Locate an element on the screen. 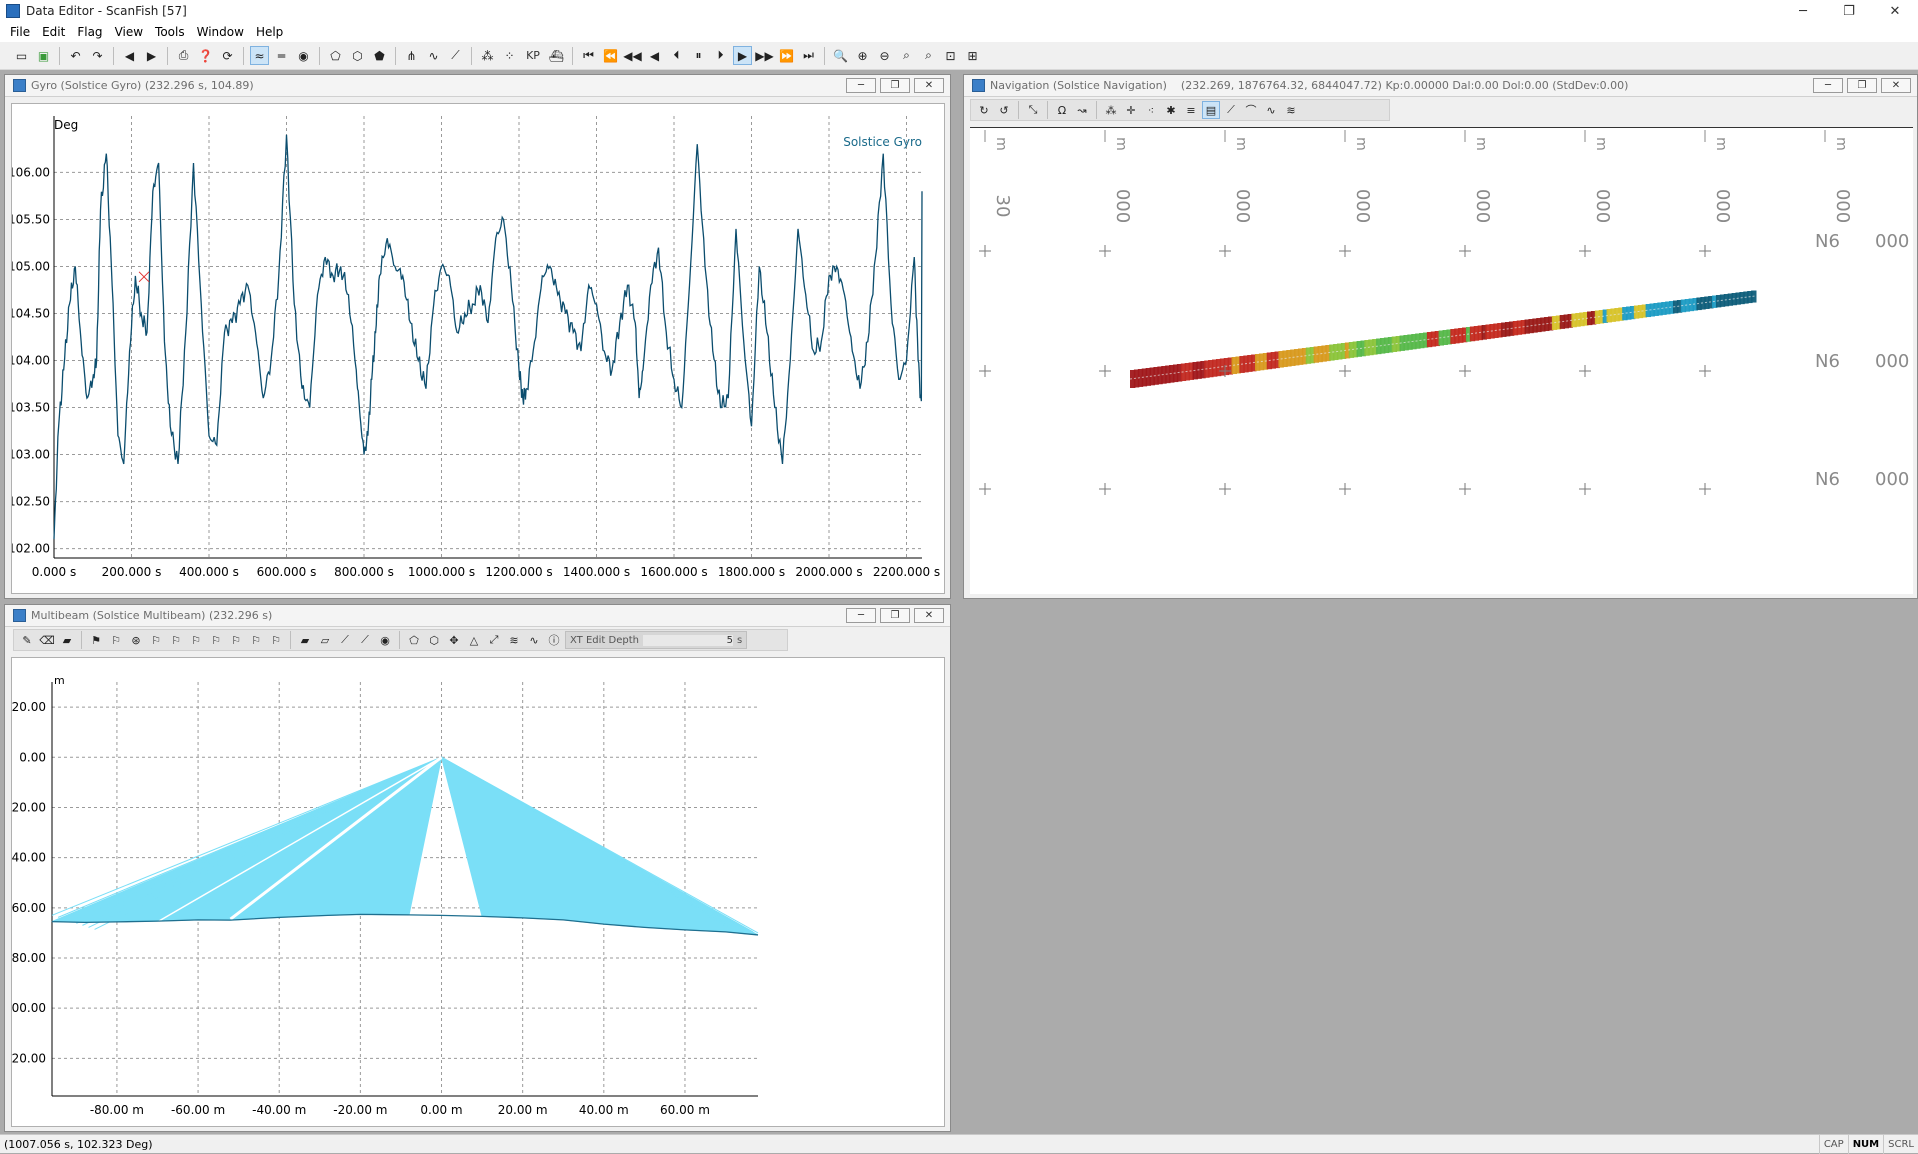 This screenshot has height=1154, width=1918. wave-view-icon: ≈ is located at coordinates (259, 55).